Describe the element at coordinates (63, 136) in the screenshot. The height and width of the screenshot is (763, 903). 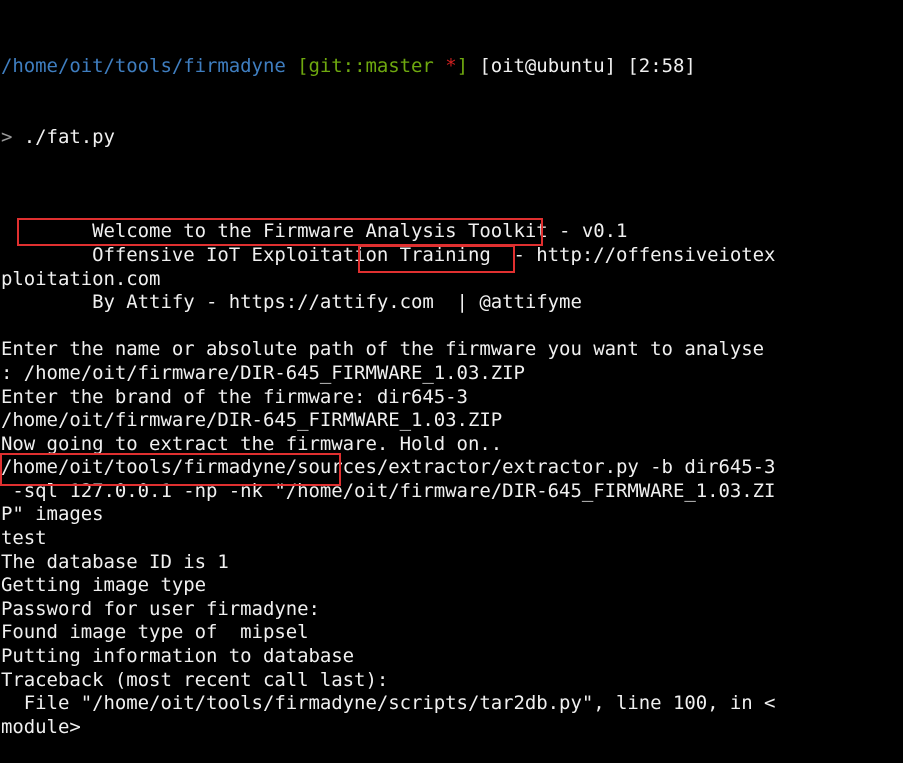
I see `command-text: ./fat.py` at that location.